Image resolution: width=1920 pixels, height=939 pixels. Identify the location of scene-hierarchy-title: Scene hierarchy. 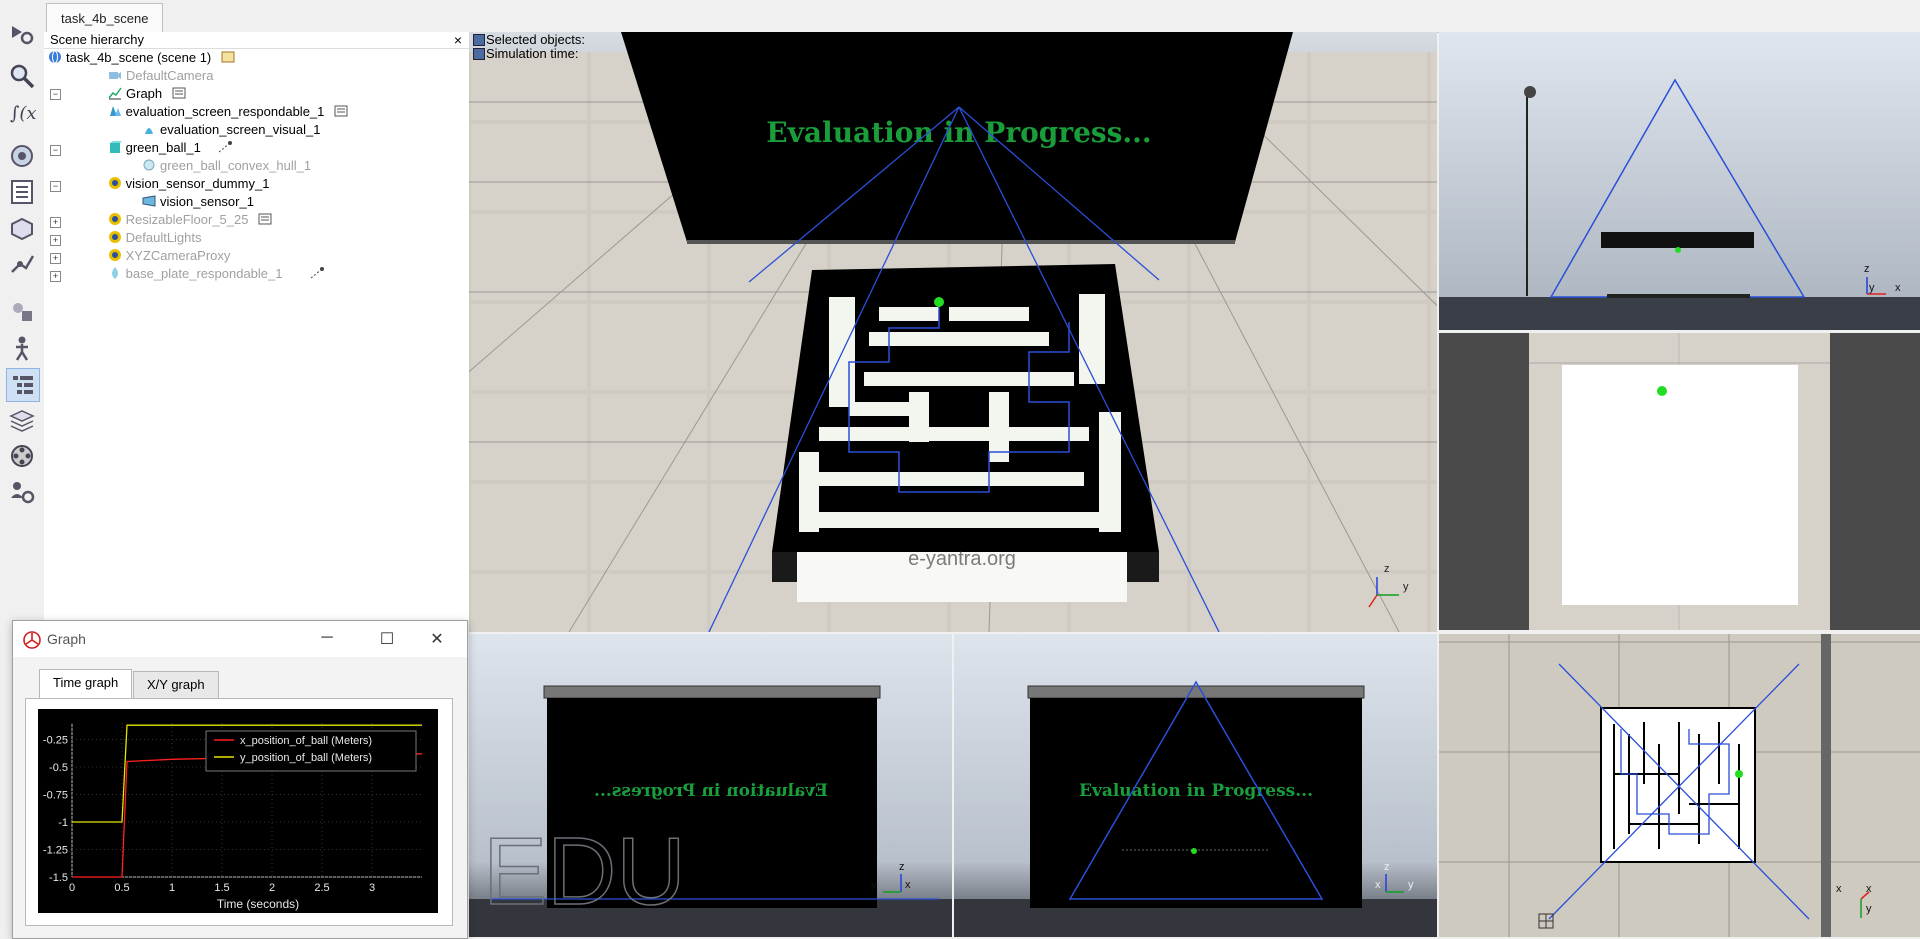
(256, 40).